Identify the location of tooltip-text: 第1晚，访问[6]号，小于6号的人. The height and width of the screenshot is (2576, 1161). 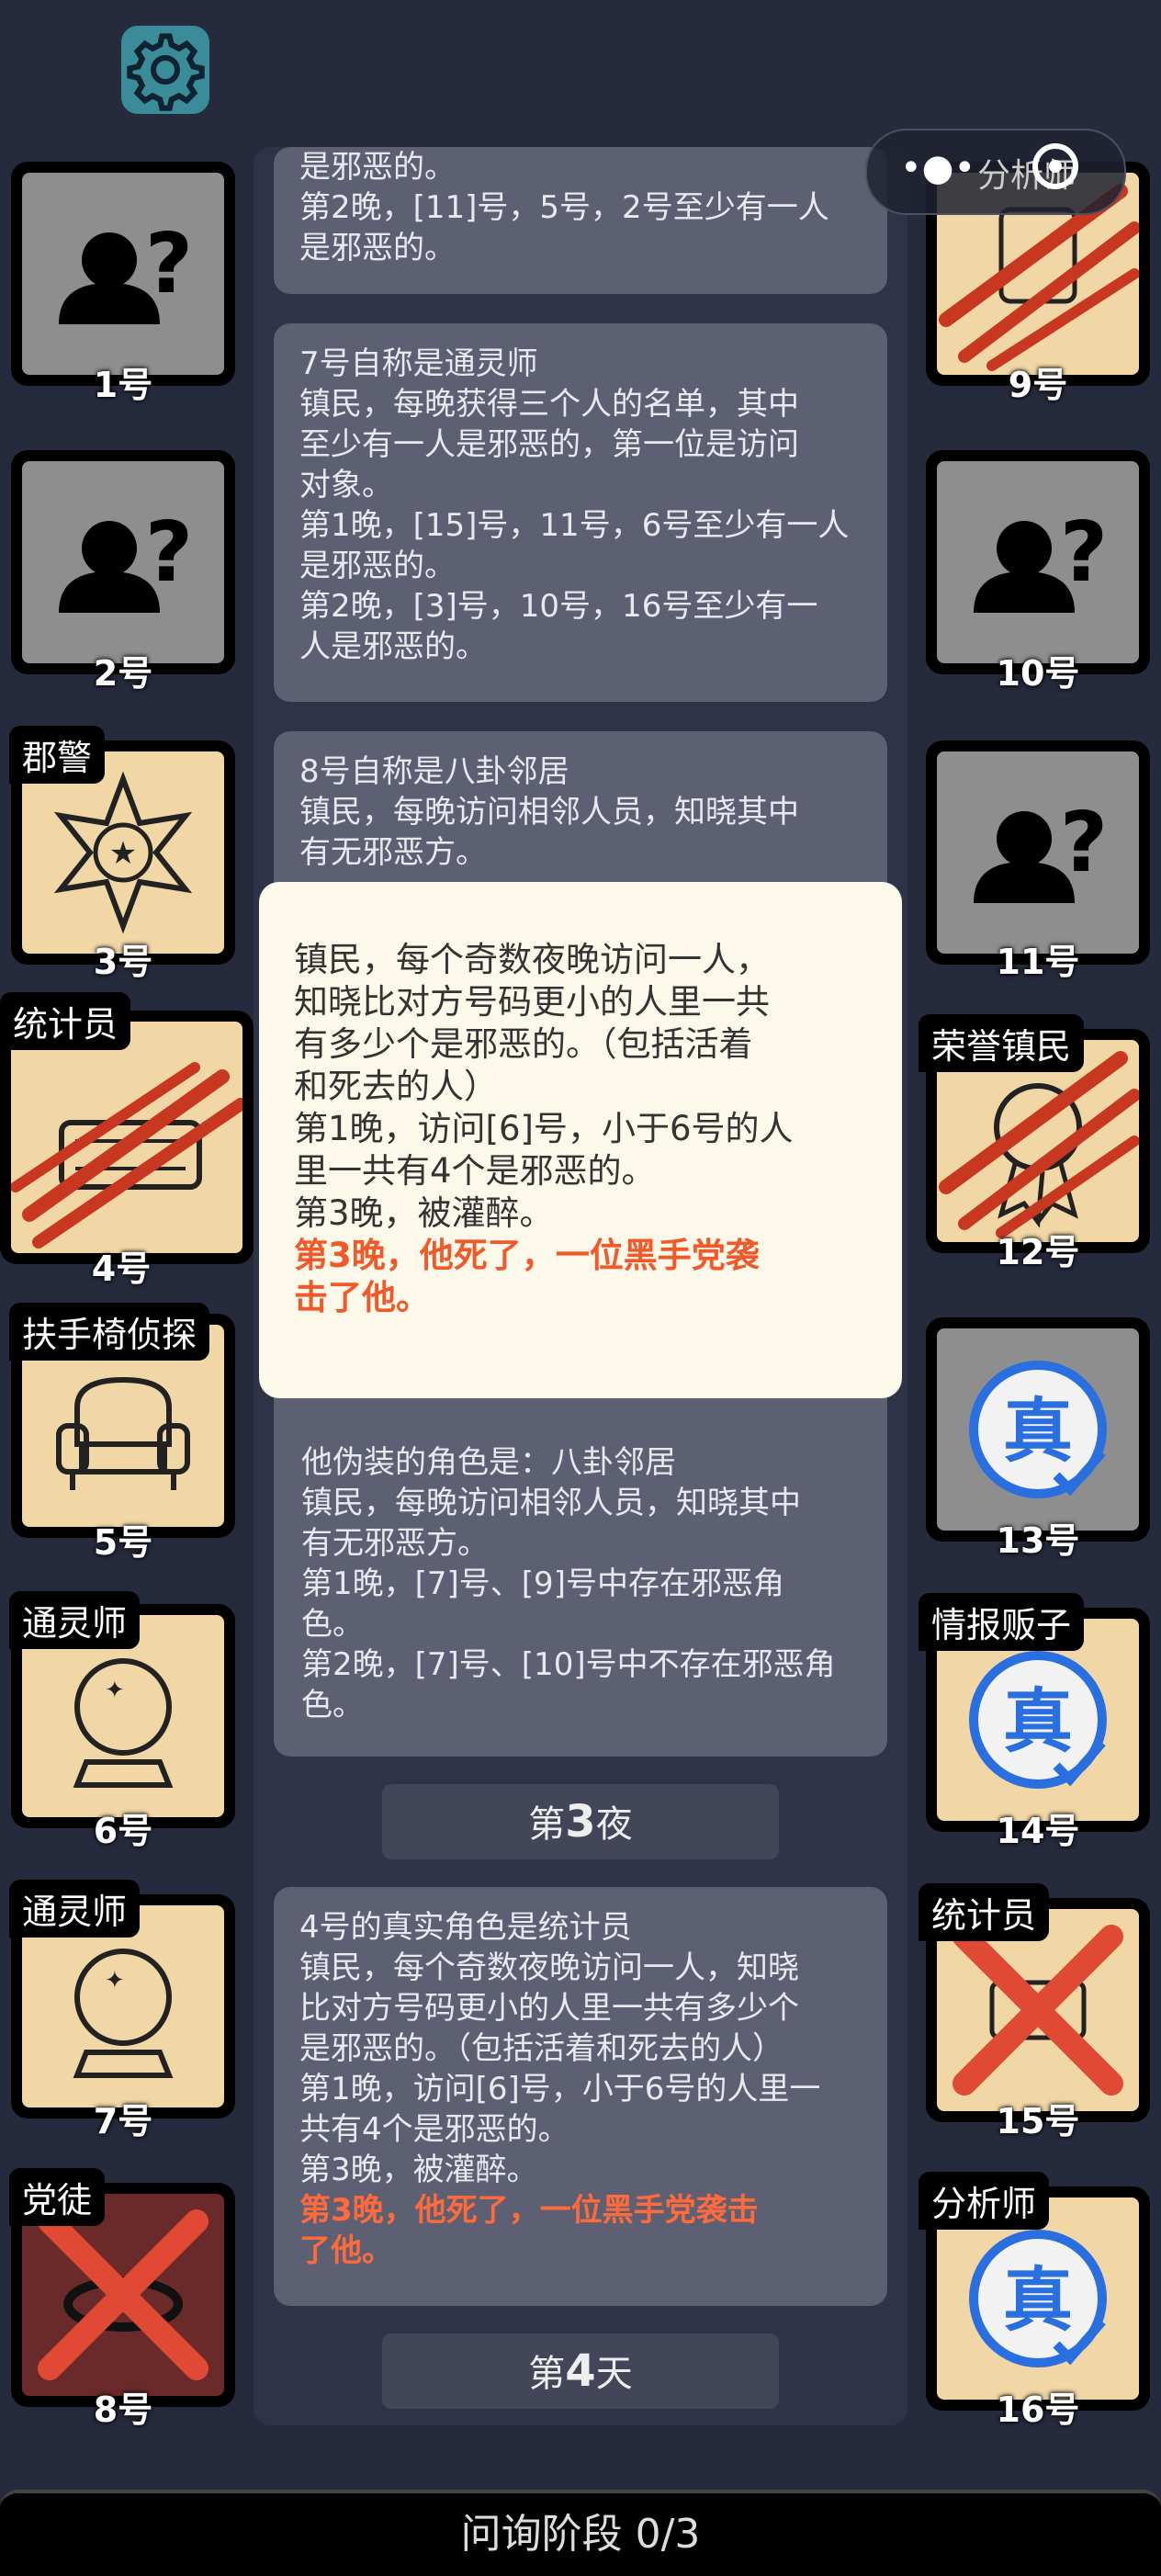
(544, 1128).